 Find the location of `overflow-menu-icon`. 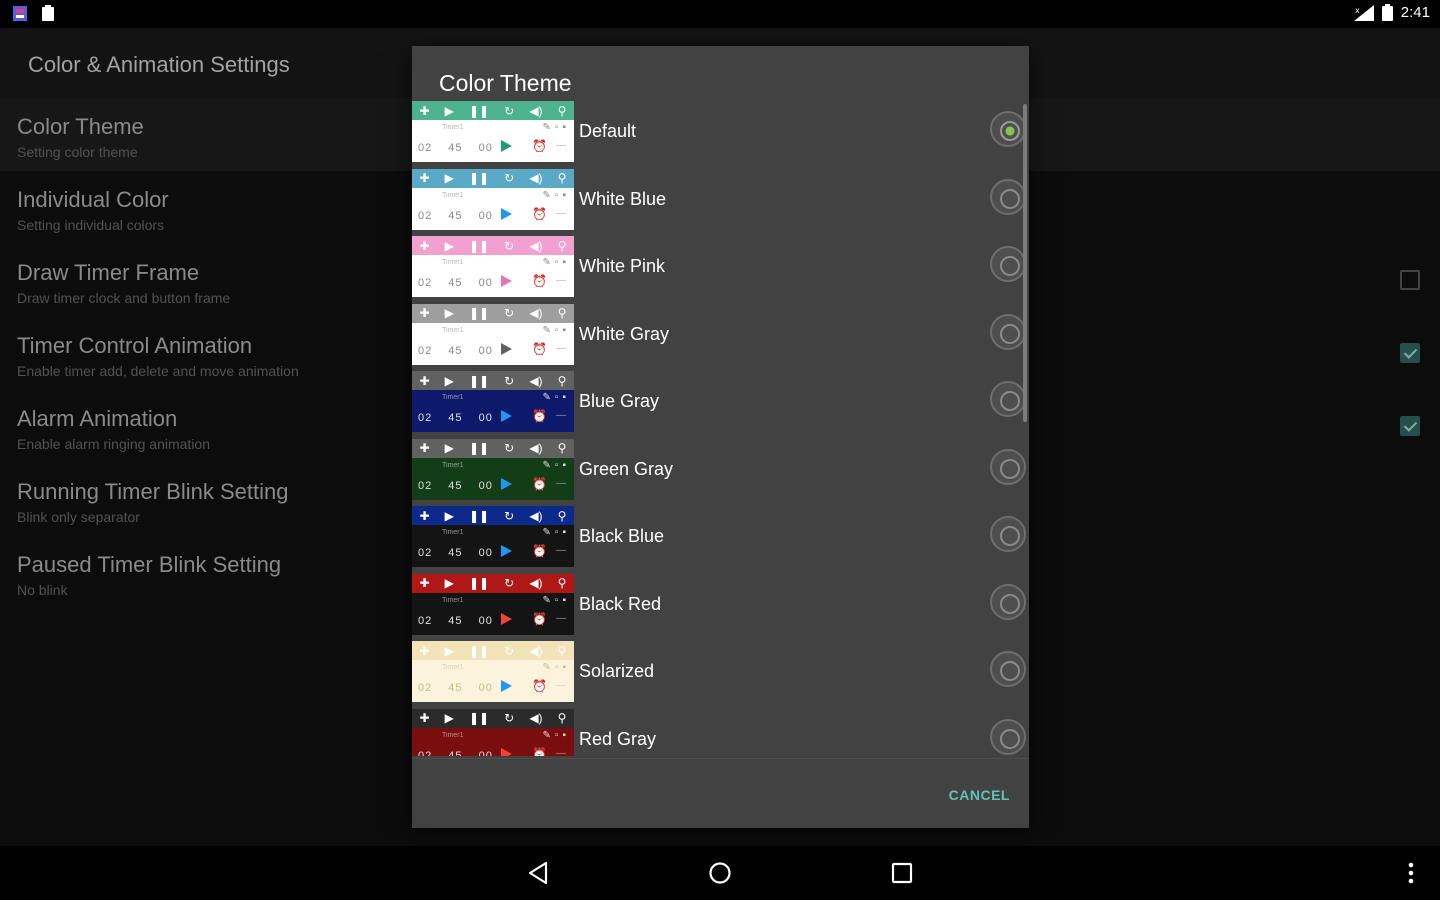

overflow-menu-icon is located at coordinates (1411, 873).